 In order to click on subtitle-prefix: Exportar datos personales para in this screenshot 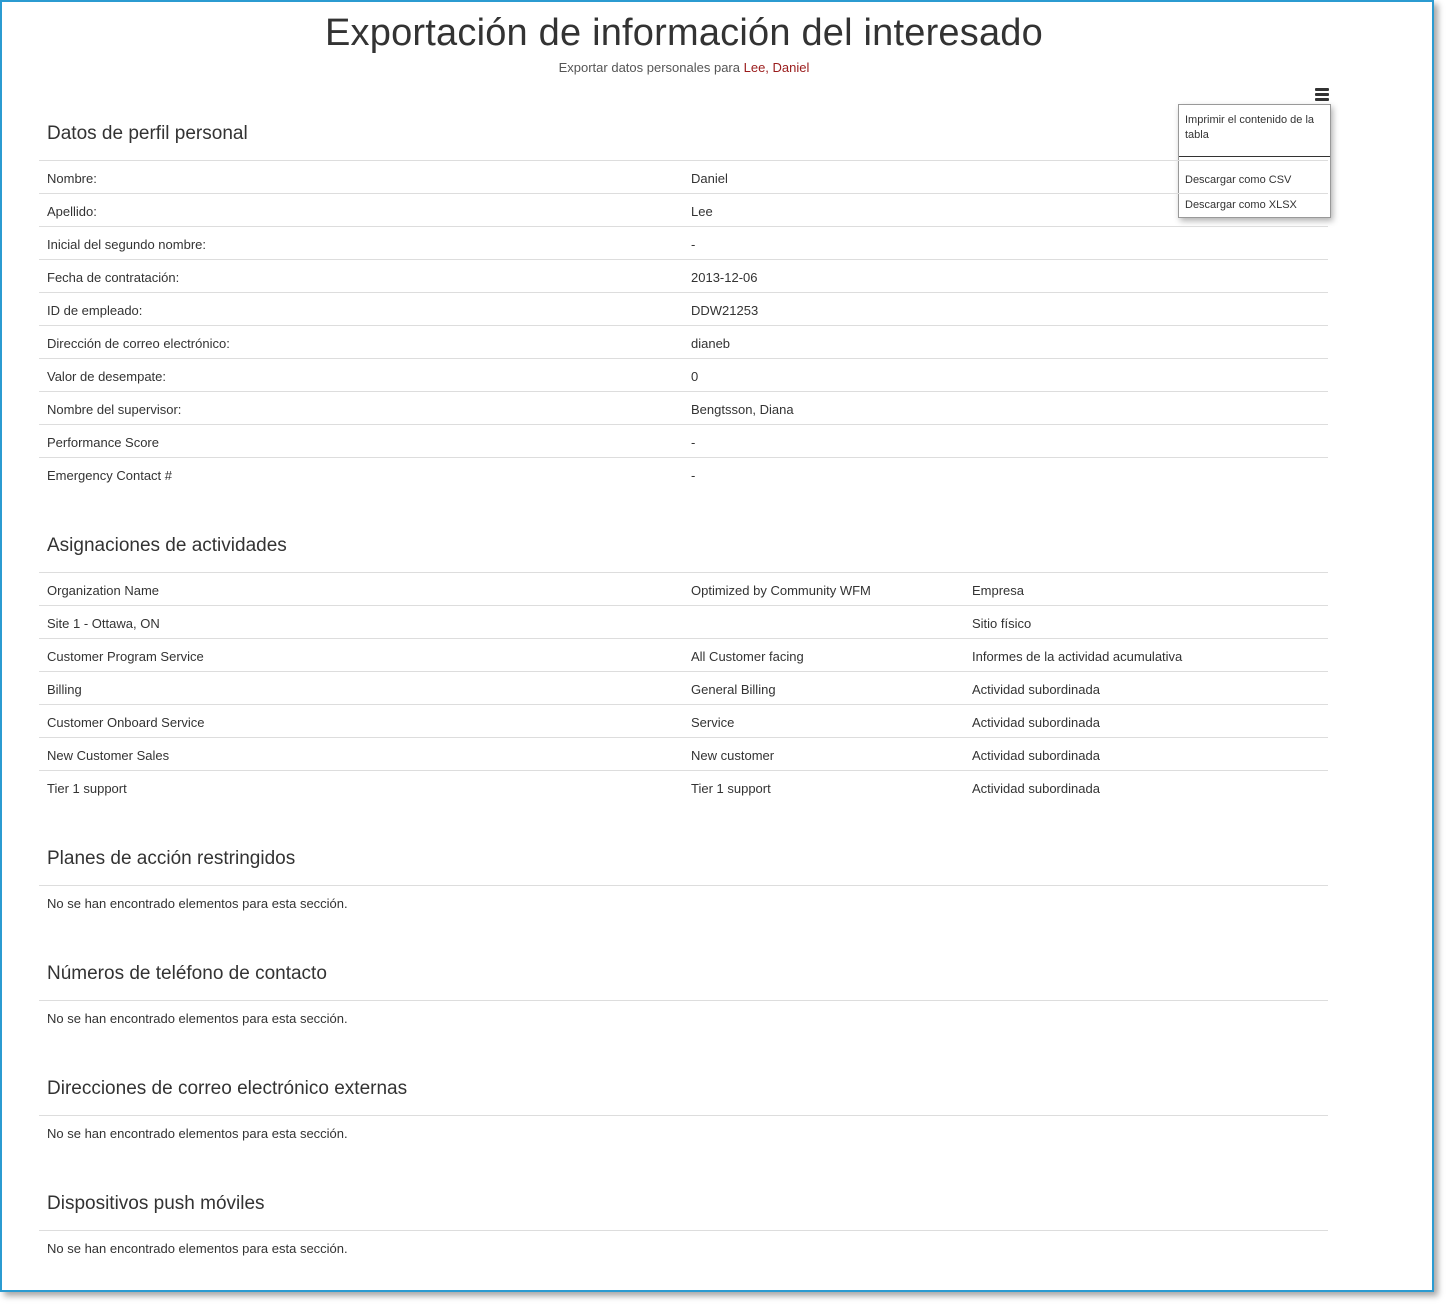, I will do `click(649, 67)`.